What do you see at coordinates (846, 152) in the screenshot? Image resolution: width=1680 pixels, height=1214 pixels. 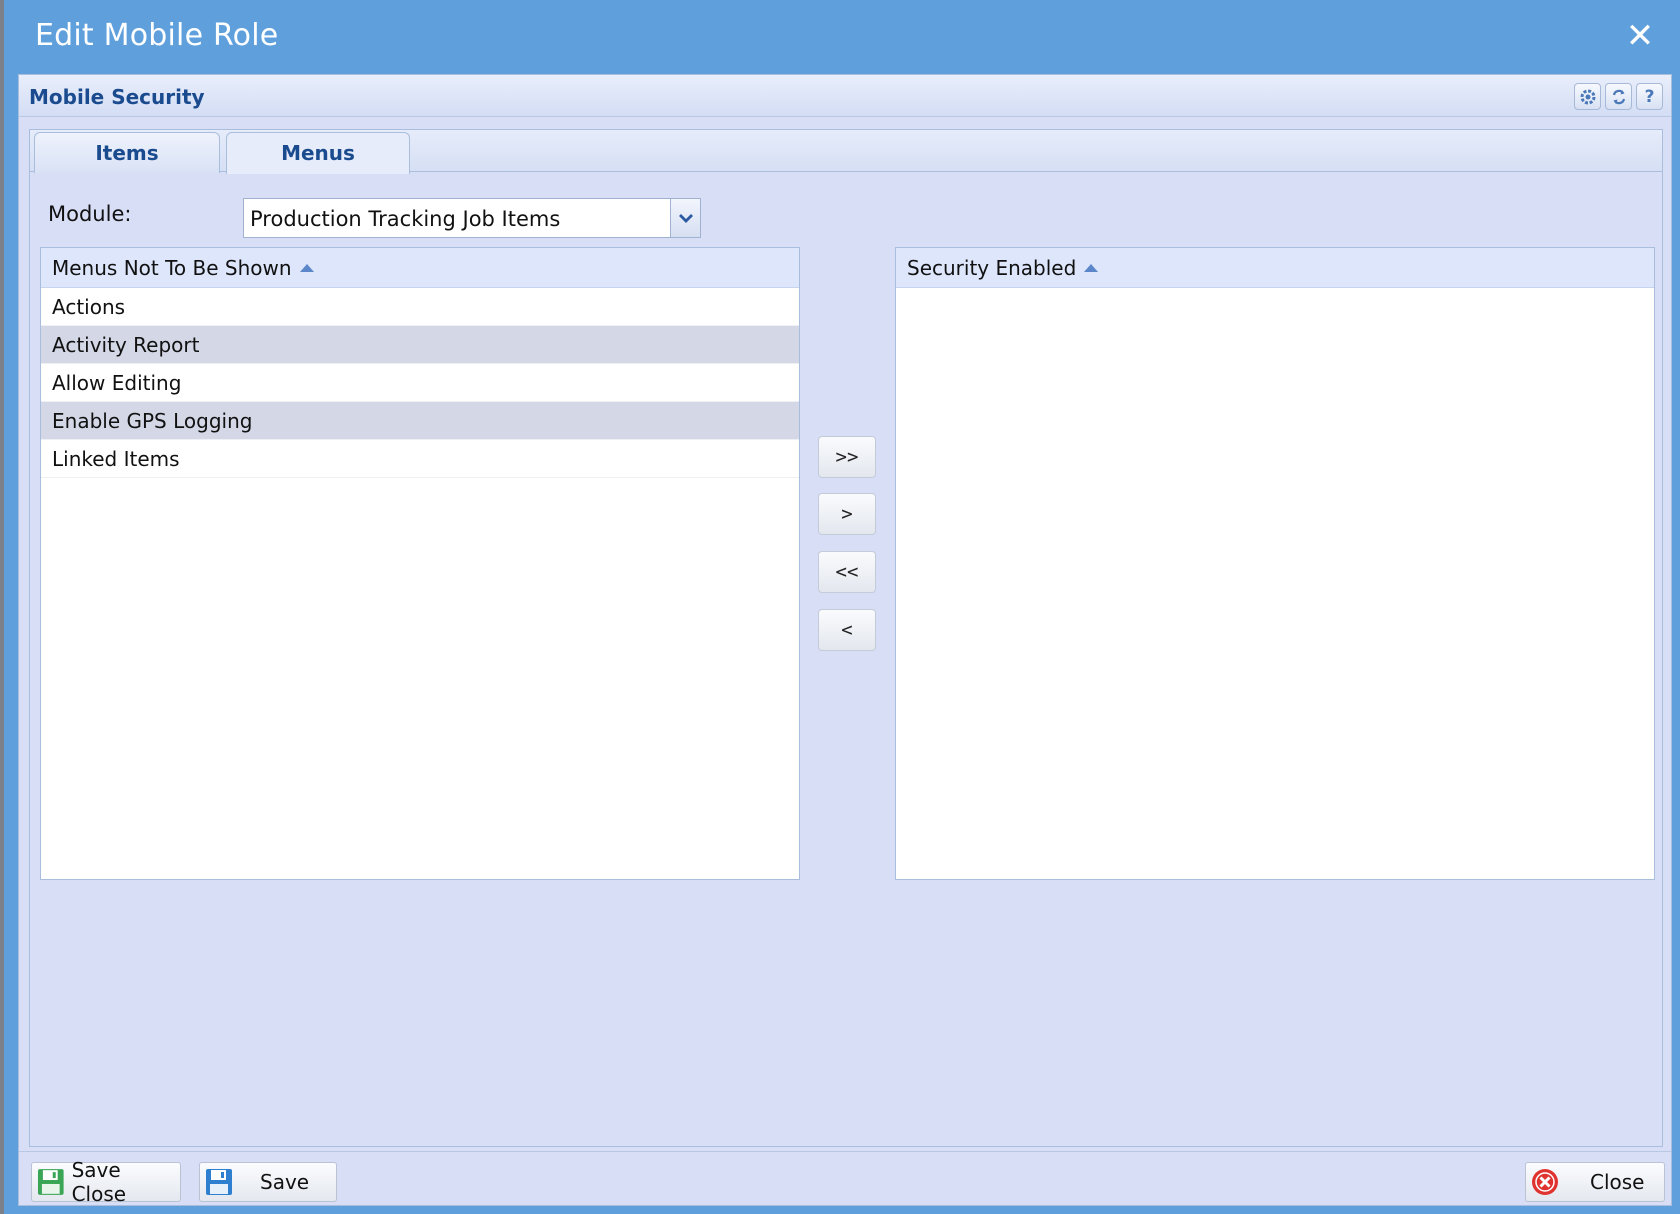 I see `tabstrip: Items Menus` at bounding box center [846, 152].